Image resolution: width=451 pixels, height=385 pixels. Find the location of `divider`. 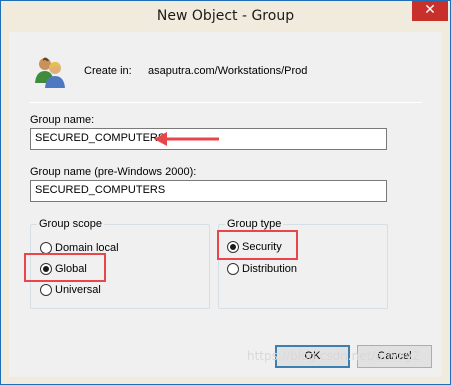

divider is located at coordinates (225, 102).